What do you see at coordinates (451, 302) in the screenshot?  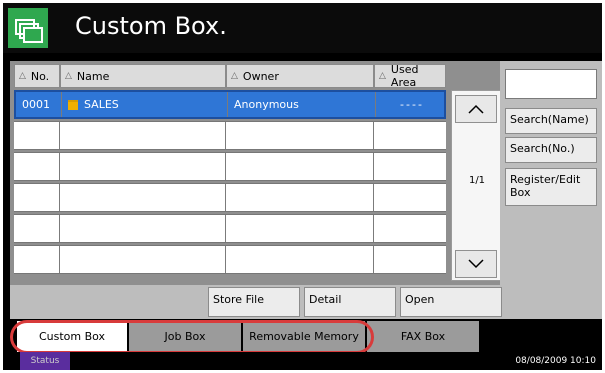 I see `open-button: Open` at bounding box center [451, 302].